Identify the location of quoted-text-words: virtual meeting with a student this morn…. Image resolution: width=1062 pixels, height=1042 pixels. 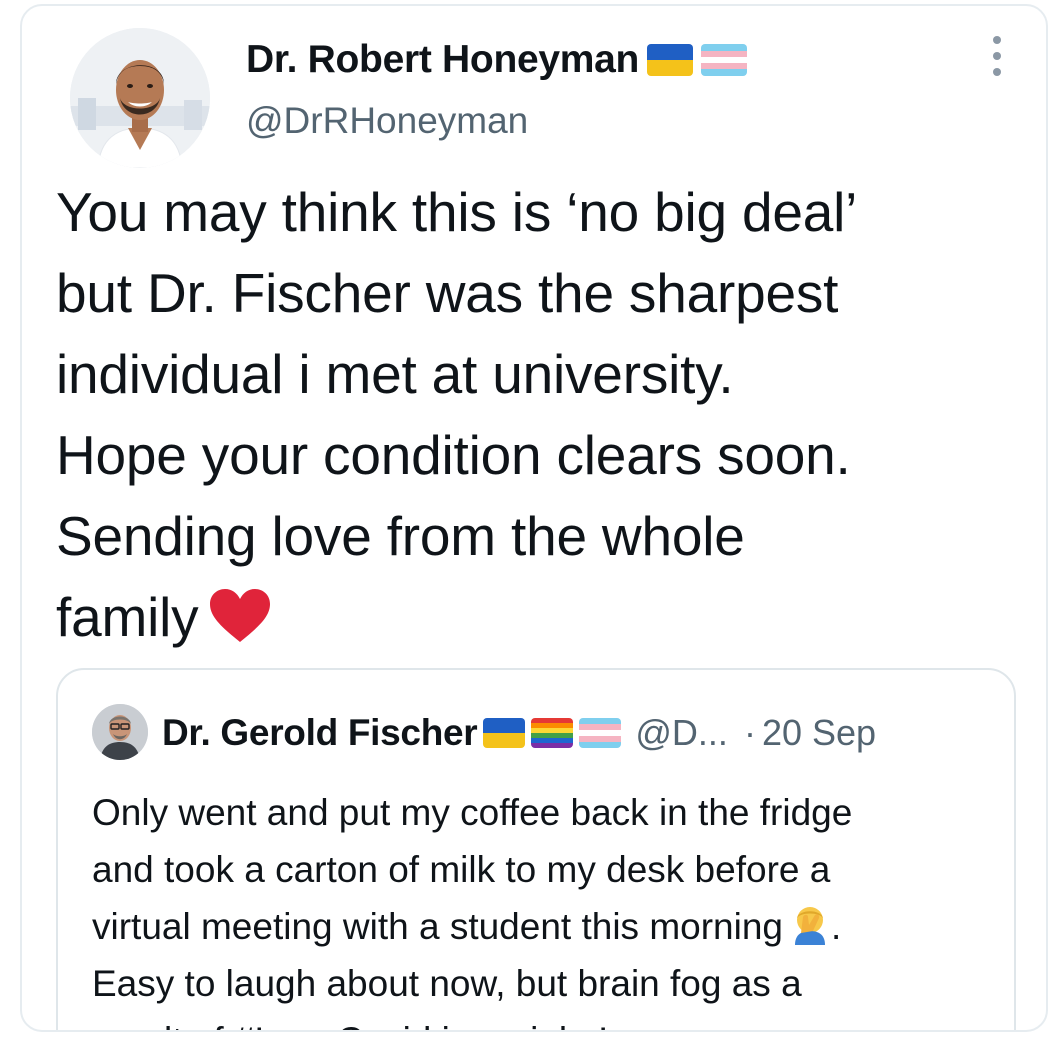
(438, 926).